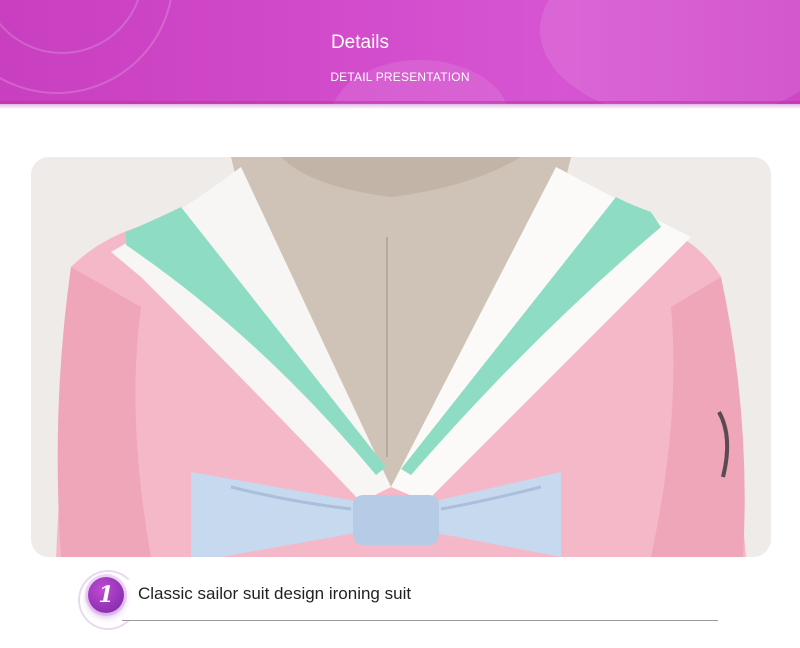 This screenshot has height=648, width=800. What do you see at coordinates (400, 77) in the screenshot?
I see `page-subtitle: DETAIL PRESENTATION` at bounding box center [400, 77].